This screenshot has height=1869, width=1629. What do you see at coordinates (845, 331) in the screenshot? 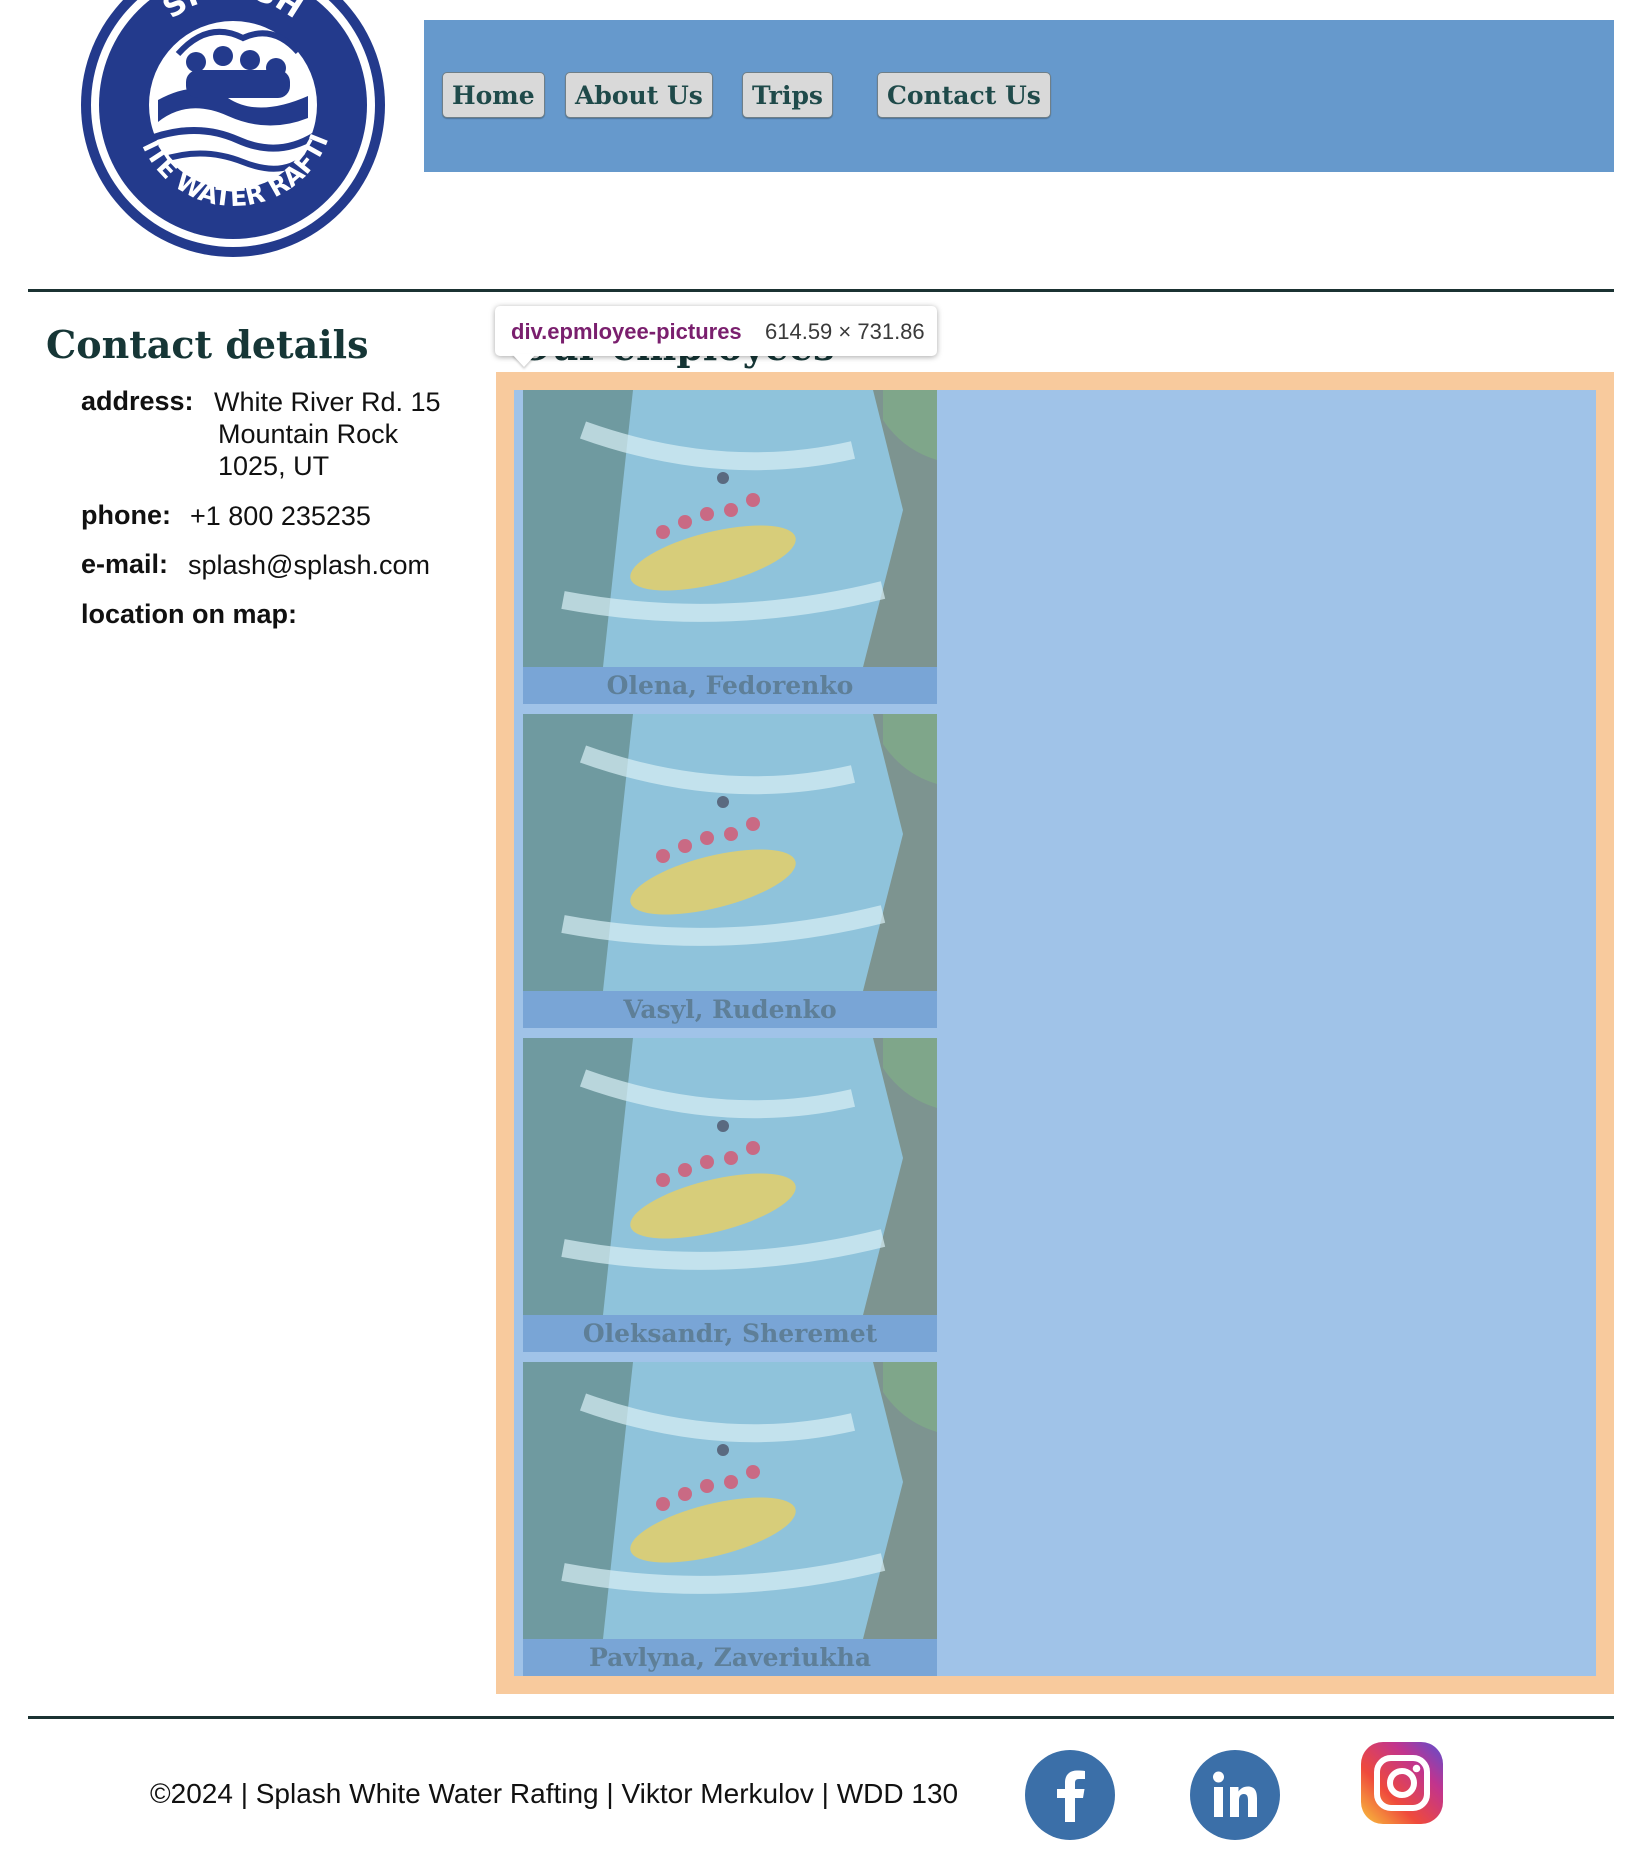
I see `tooltip-size: 614.59 × 731.86` at bounding box center [845, 331].